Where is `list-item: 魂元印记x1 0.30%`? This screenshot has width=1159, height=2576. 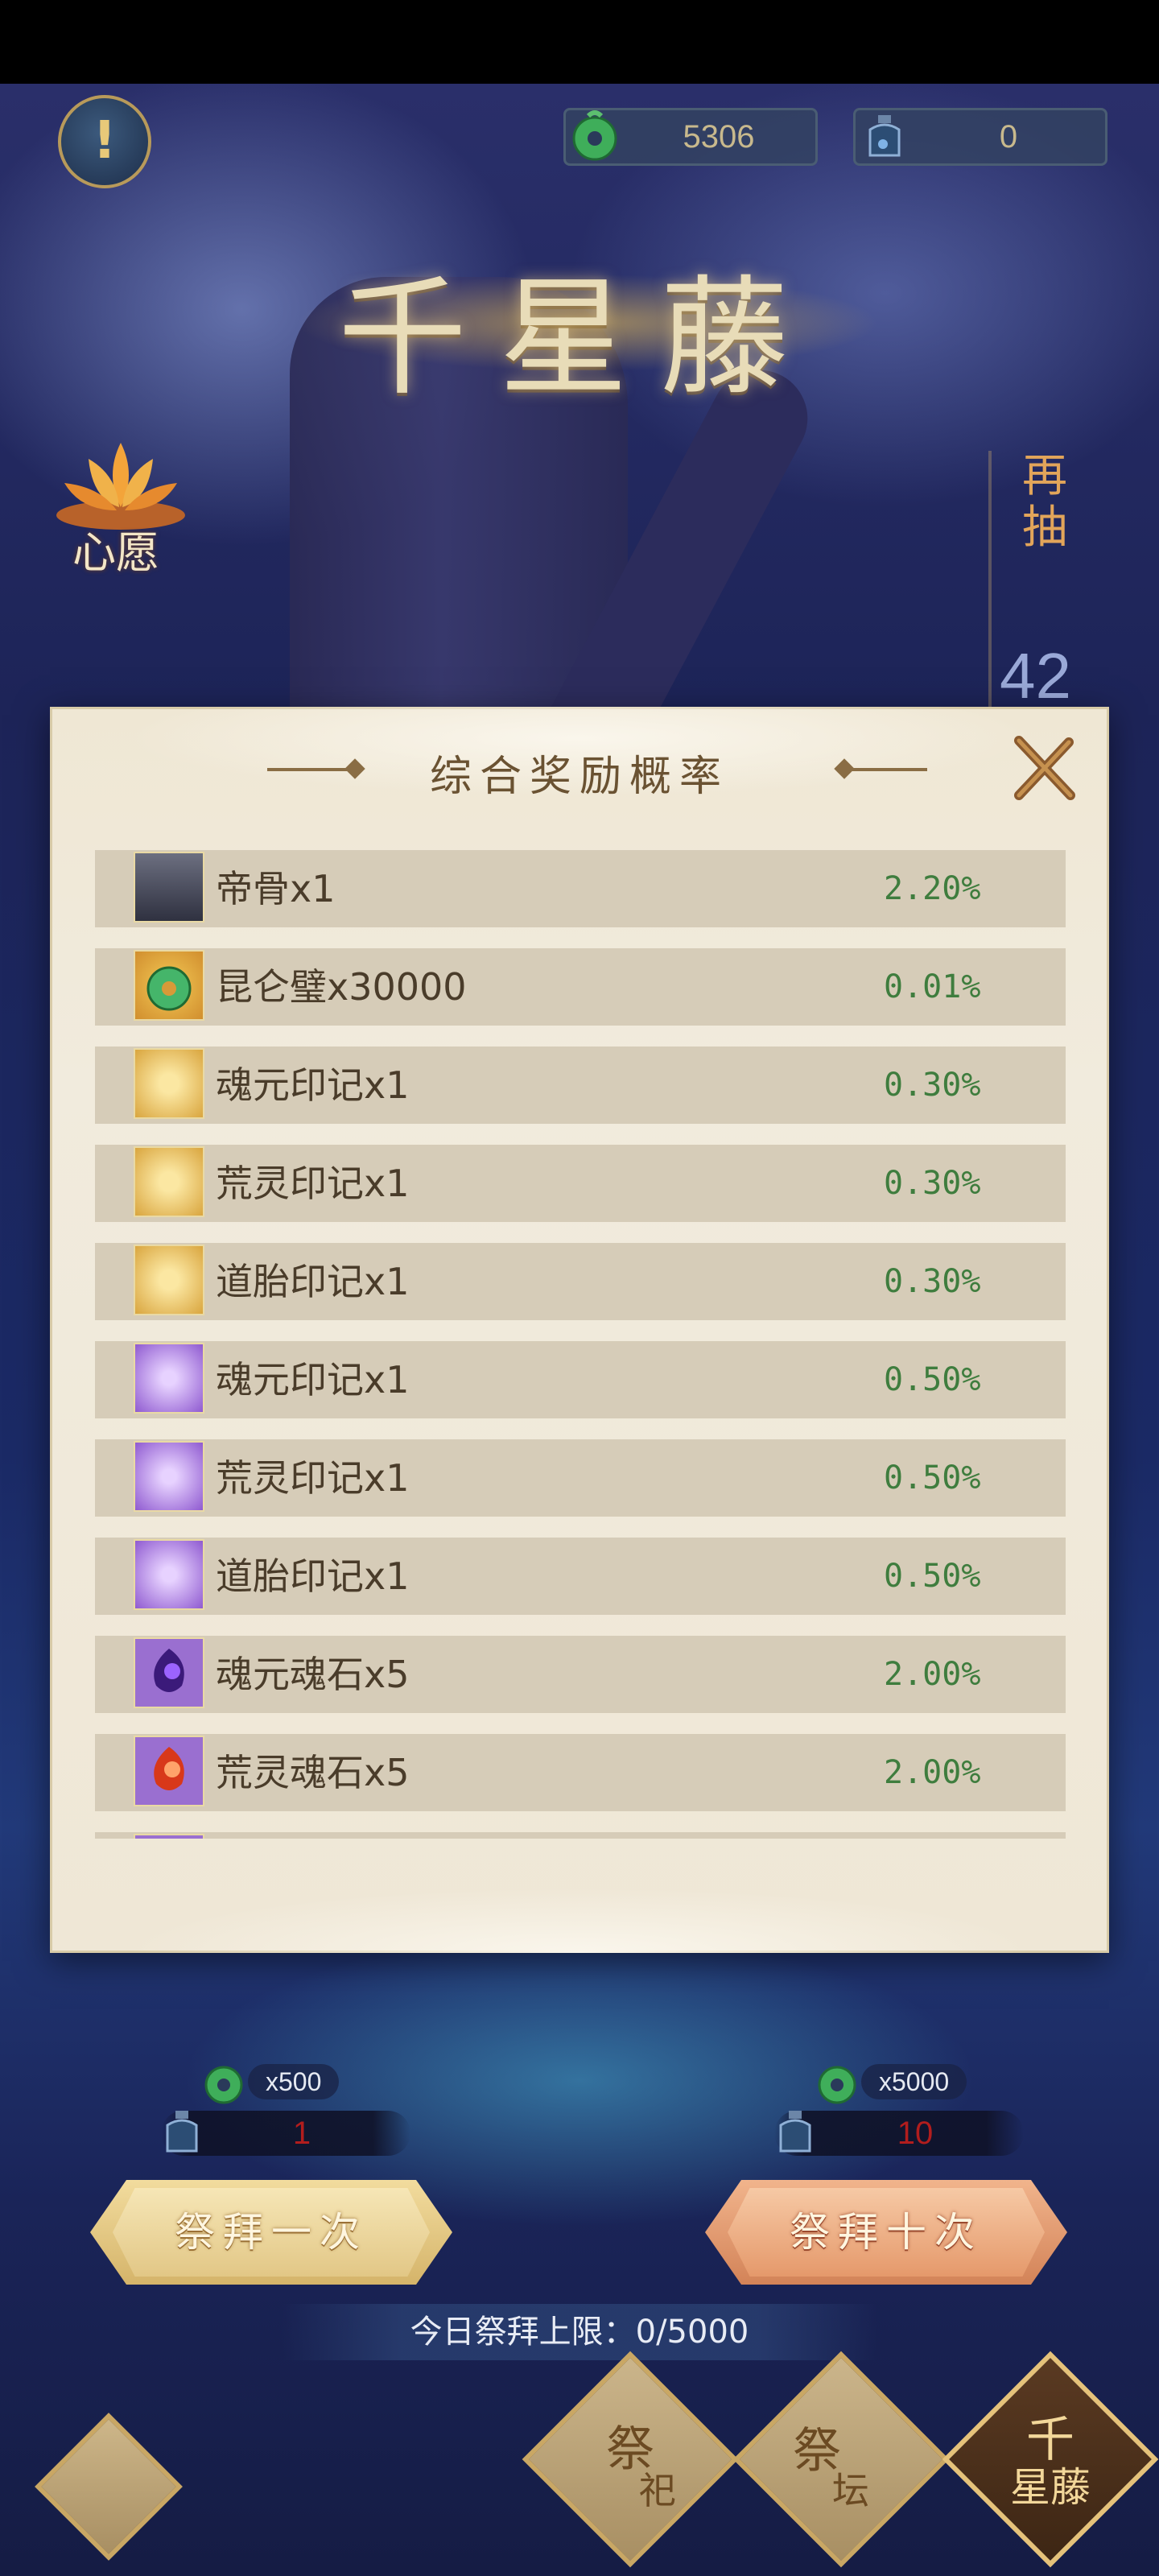 list-item: 魂元印记x1 0.30% is located at coordinates (580, 1085).